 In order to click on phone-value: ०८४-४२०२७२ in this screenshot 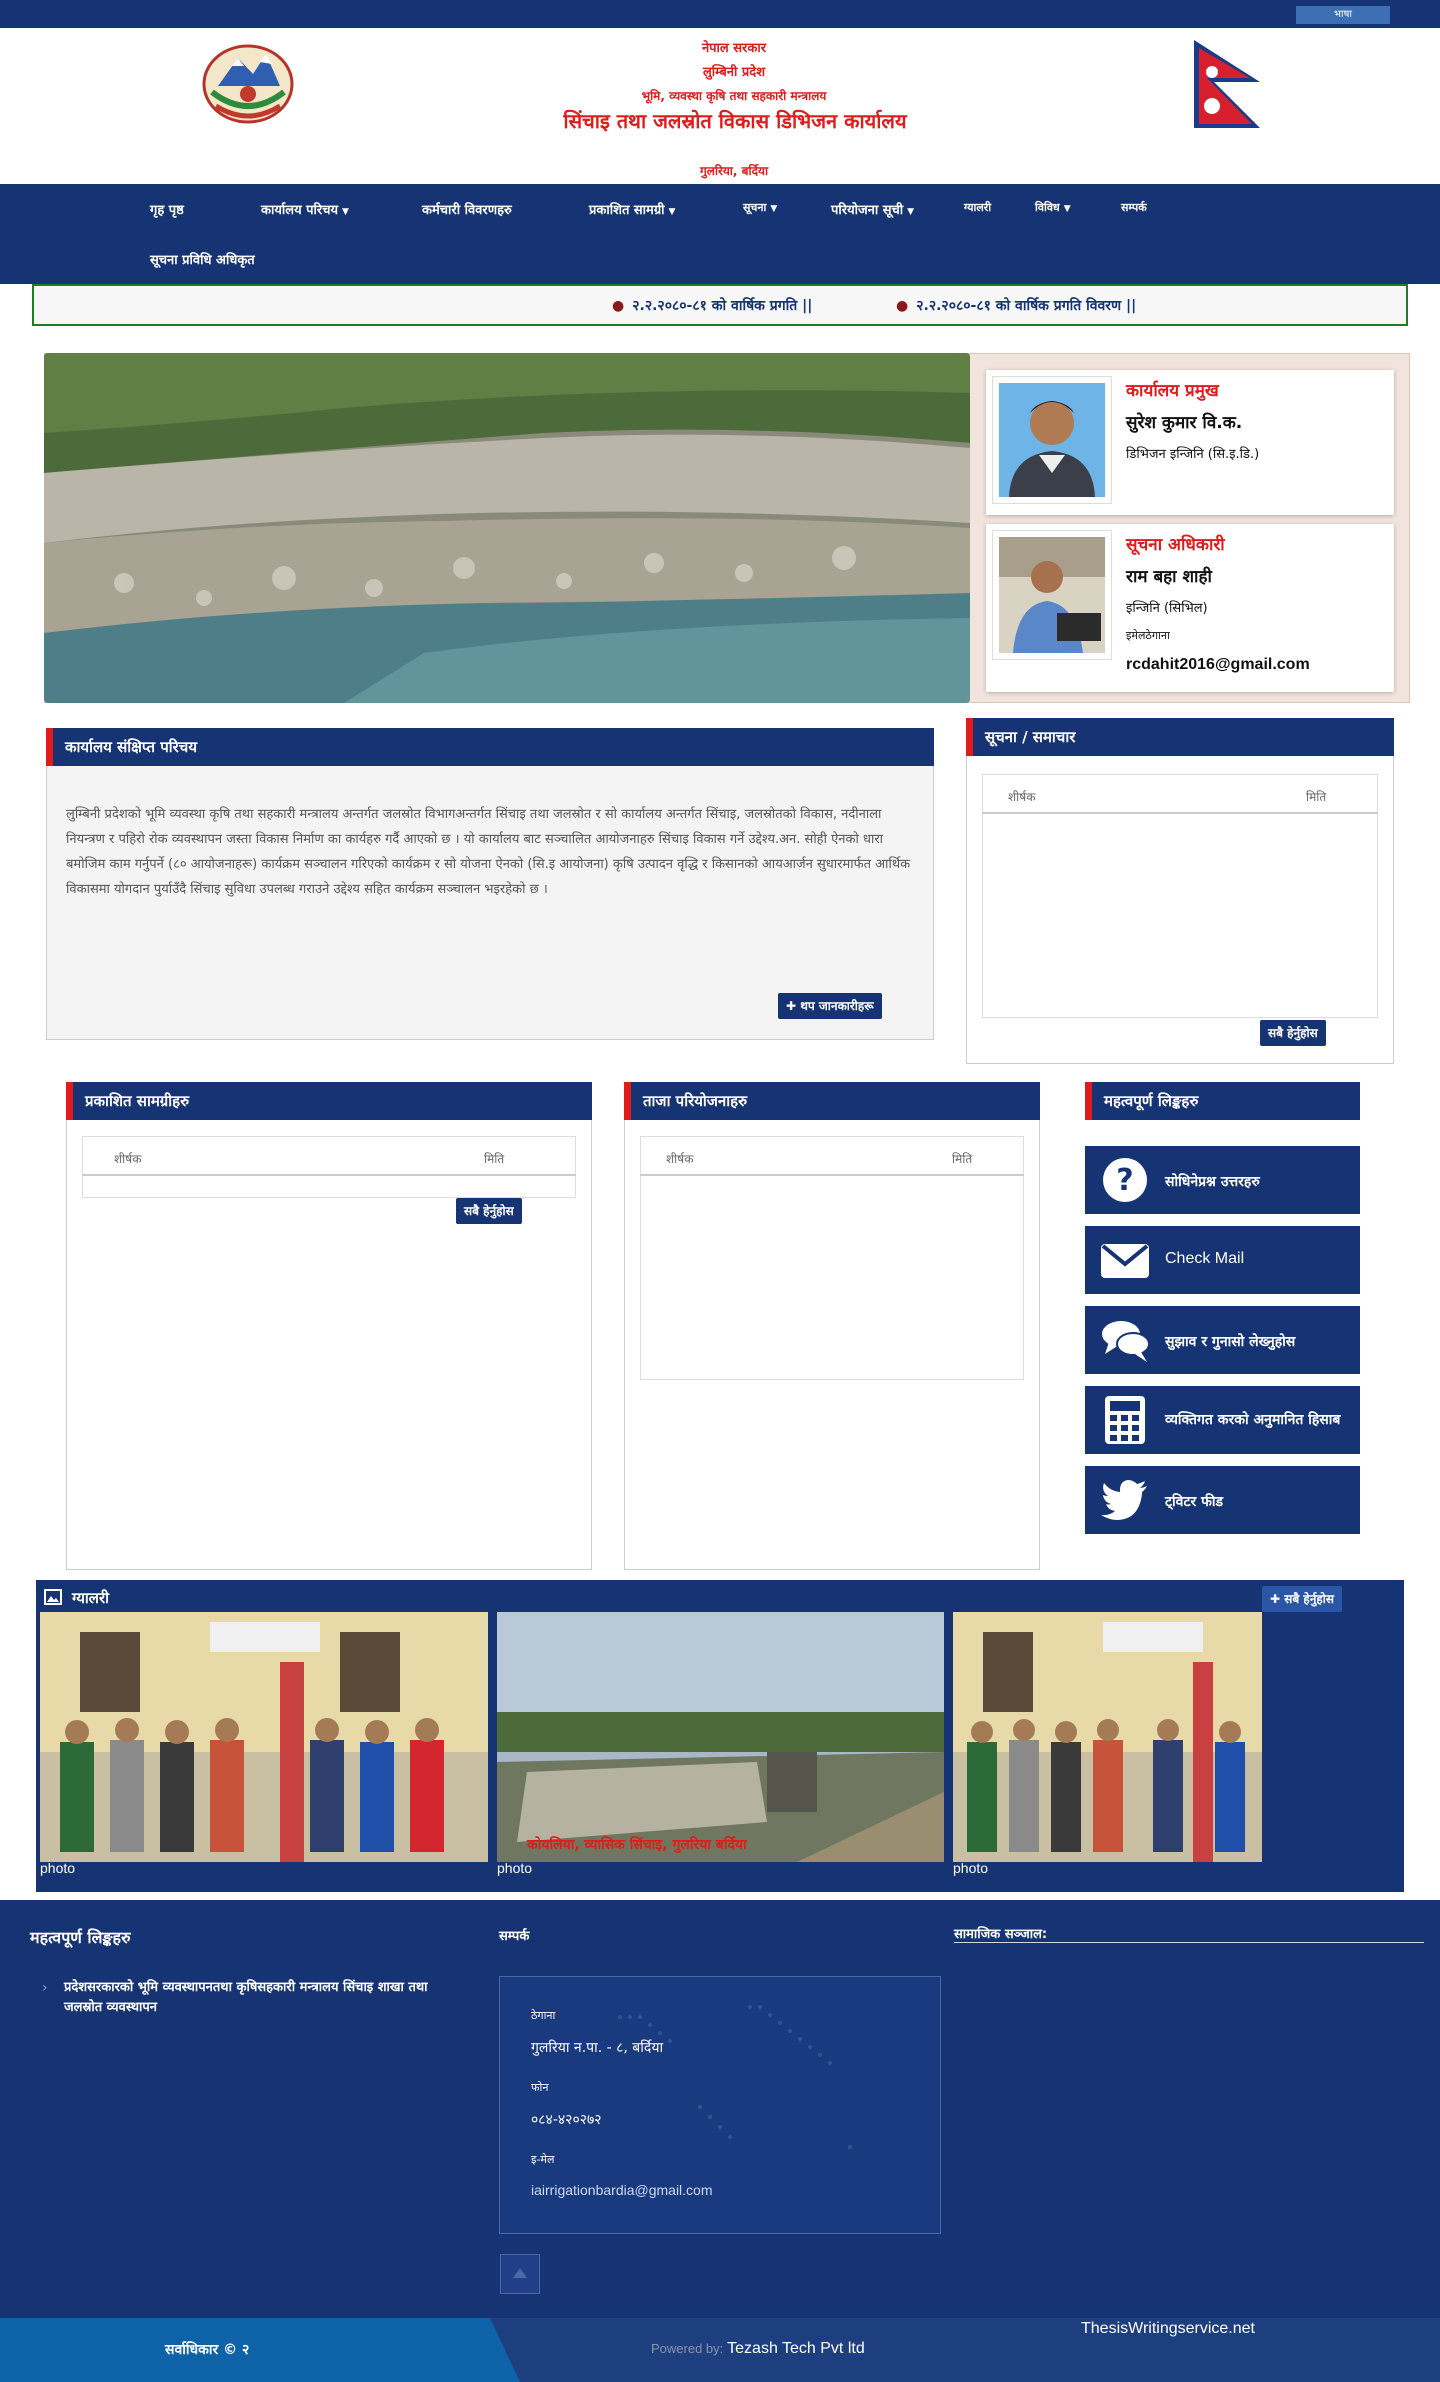, I will do `click(566, 2120)`.